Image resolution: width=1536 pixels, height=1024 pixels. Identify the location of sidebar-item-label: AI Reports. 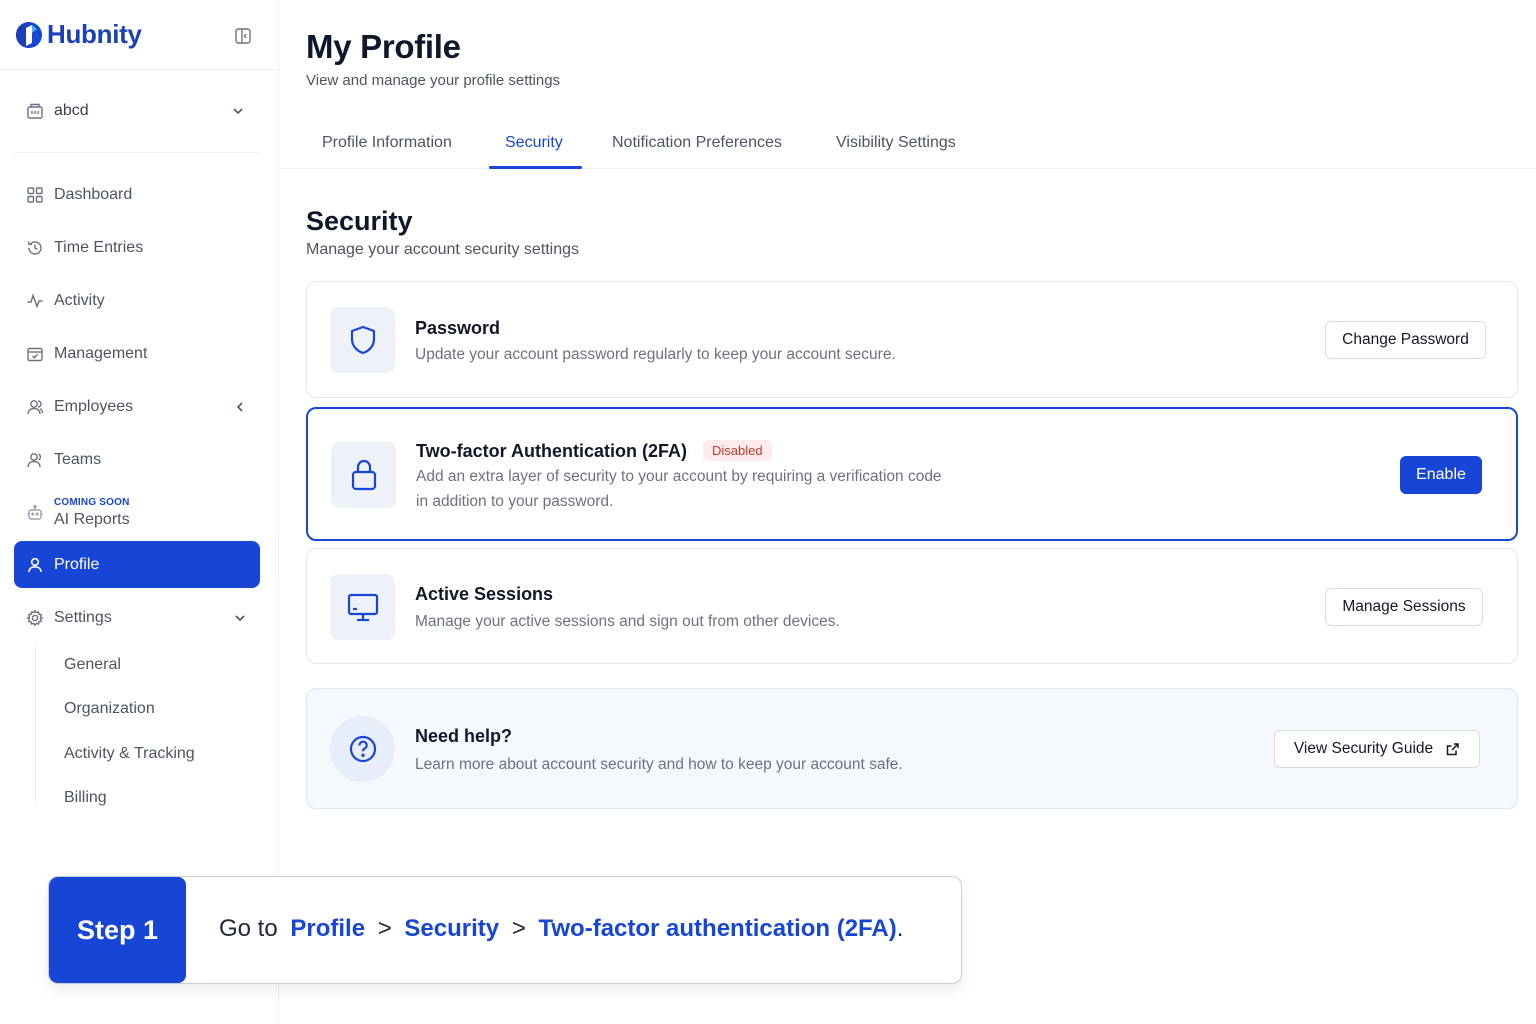
(92, 519).